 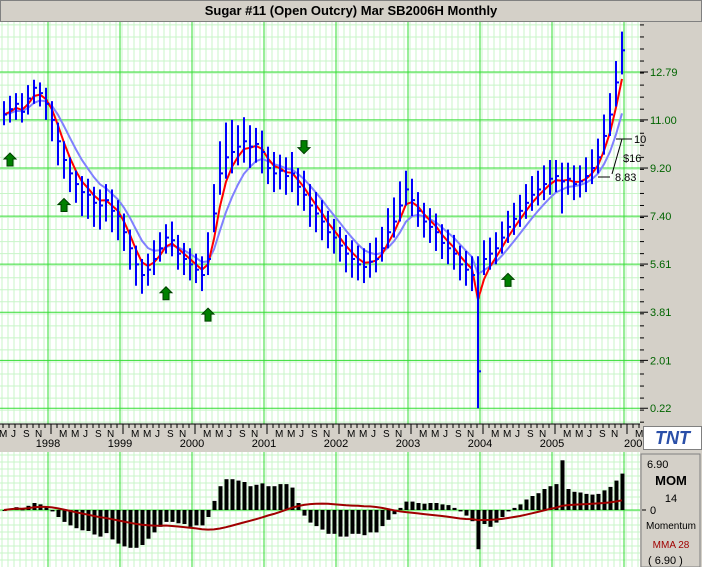 What do you see at coordinates (660, 313) in the screenshot?
I see `y-tick-label: 3.81` at bounding box center [660, 313].